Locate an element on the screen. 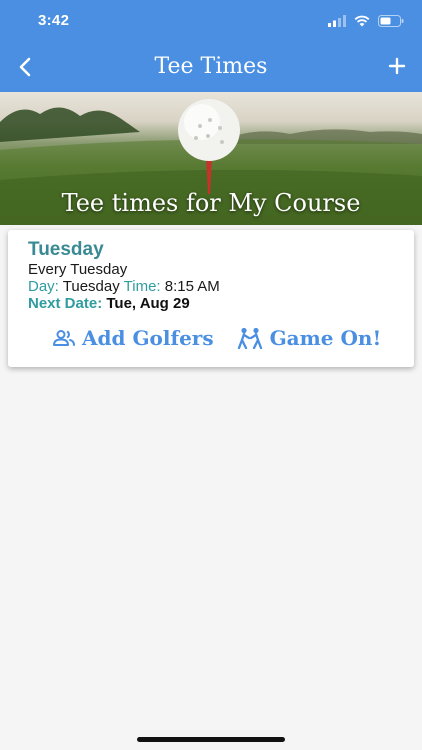 The width and height of the screenshot is (422, 750). day-time-row: Day: Tuesday Time: 8:15 AM is located at coordinates (124, 286).